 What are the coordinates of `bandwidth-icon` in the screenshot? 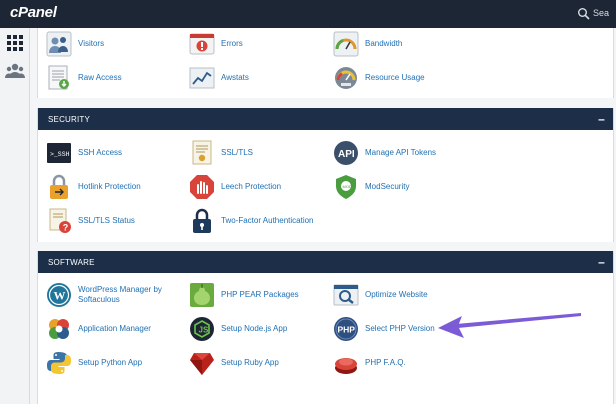 It's located at (346, 44).